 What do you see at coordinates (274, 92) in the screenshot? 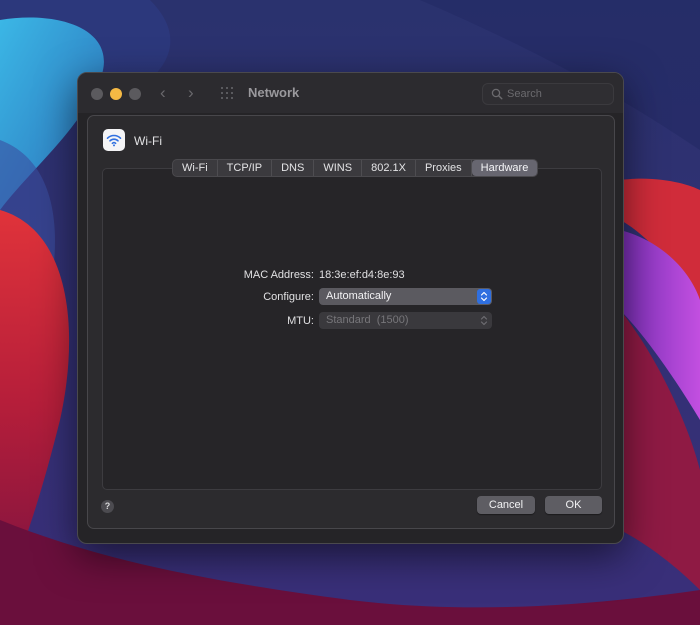
I see `window-title: Network` at bounding box center [274, 92].